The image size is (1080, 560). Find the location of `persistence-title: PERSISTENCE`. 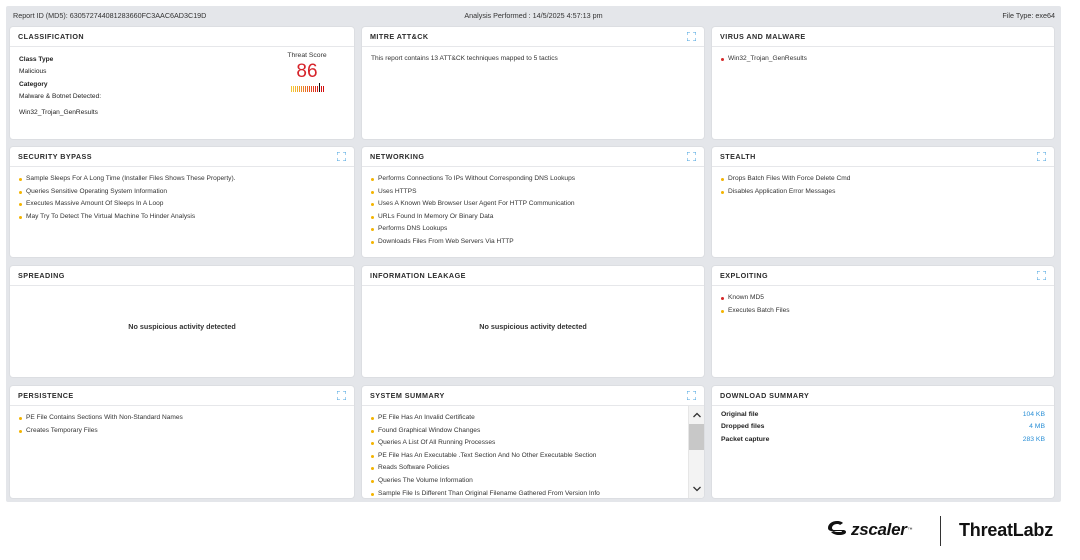

persistence-title: PERSISTENCE is located at coordinates (46, 395).